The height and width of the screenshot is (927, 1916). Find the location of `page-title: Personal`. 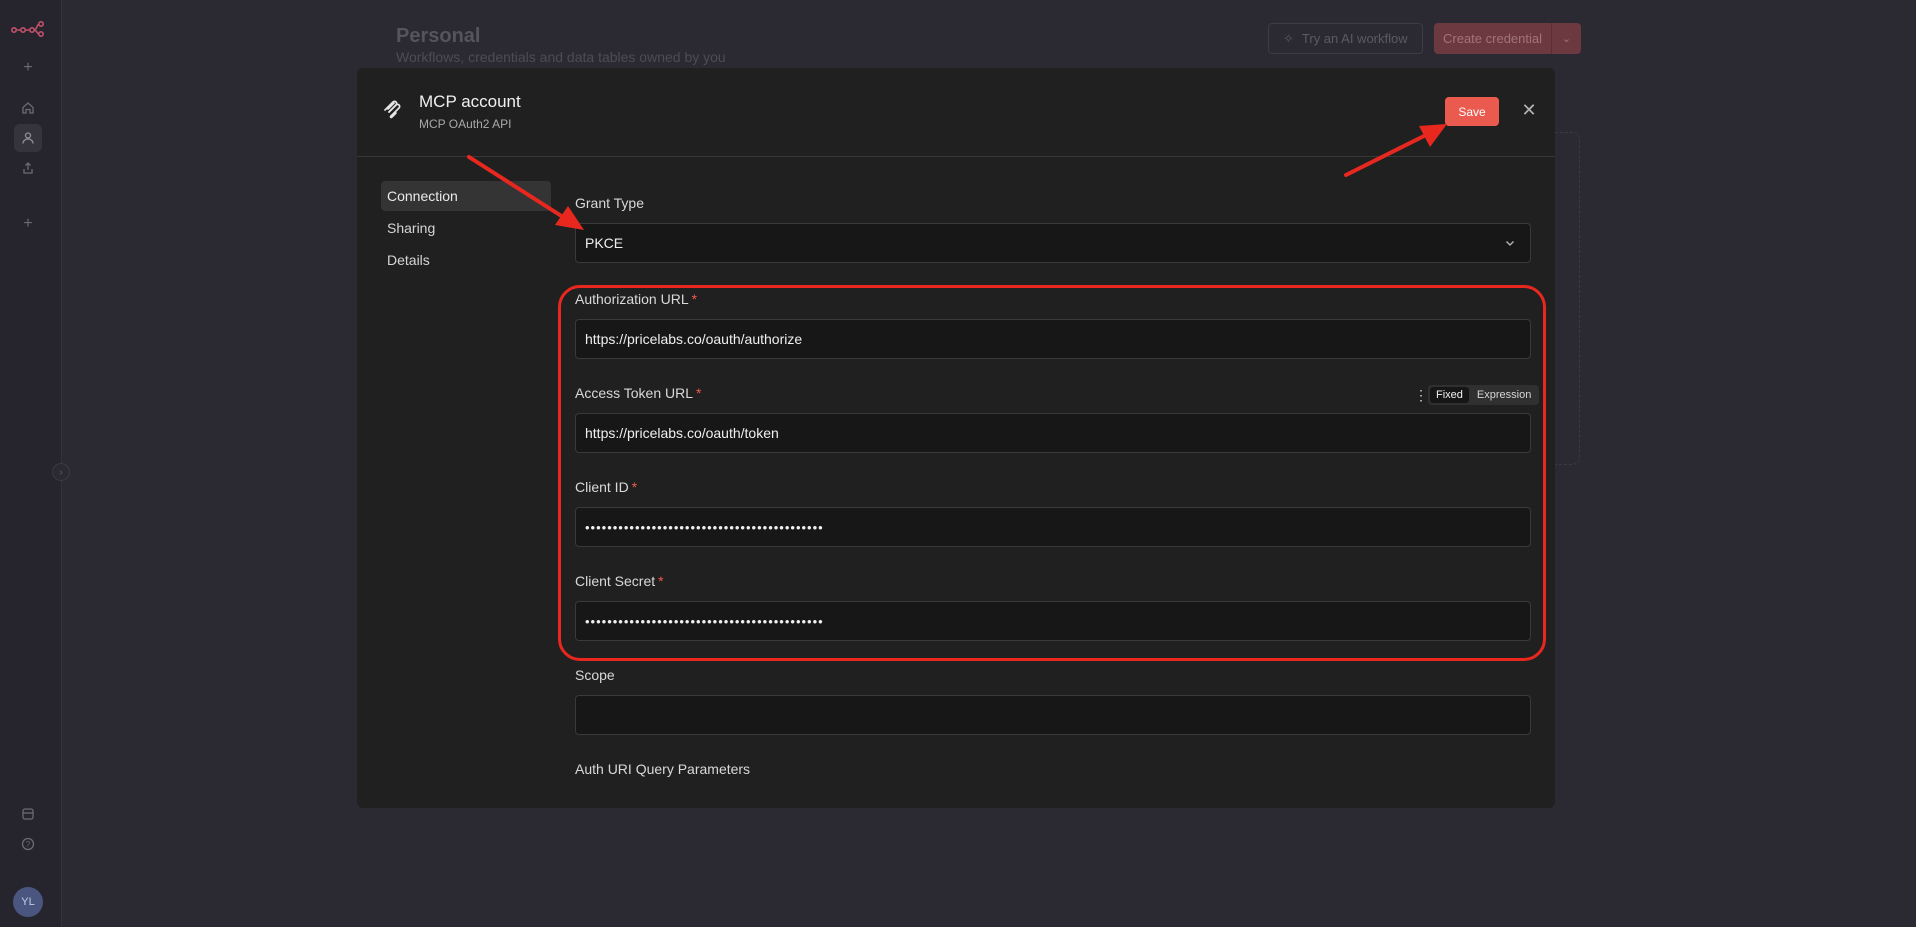

page-title: Personal is located at coordinates (438, 36).